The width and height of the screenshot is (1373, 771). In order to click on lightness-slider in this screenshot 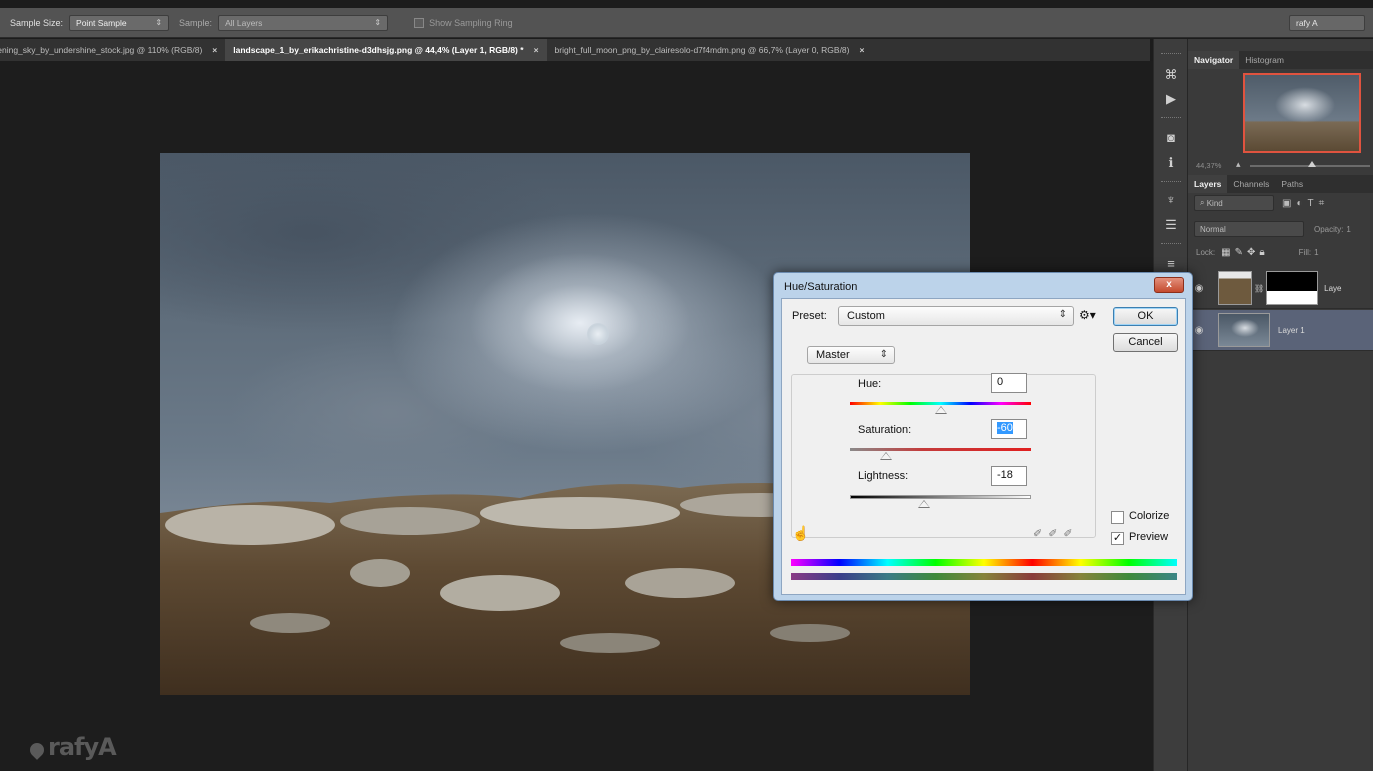, I will do `click(940, 501)`.